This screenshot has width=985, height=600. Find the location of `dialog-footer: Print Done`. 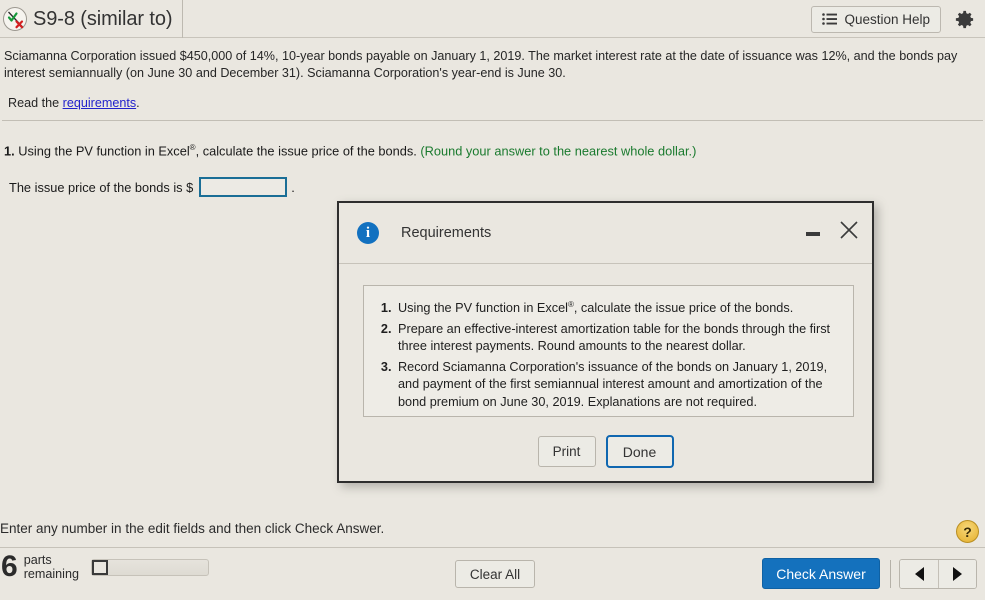

dialog-footer: Print Done is located at coordinates (605, 451).